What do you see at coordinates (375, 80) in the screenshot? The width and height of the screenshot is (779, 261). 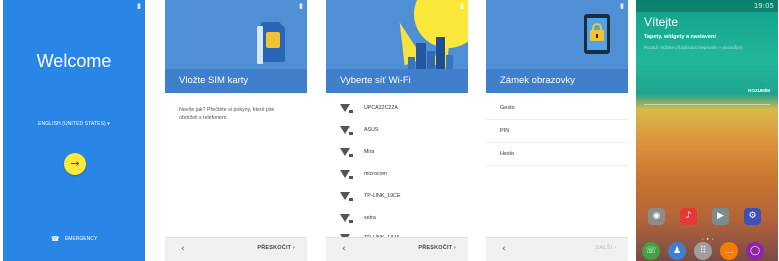 I see `page-title: Vyberte síť Wi-Fi` at bounding box center [375, 80].